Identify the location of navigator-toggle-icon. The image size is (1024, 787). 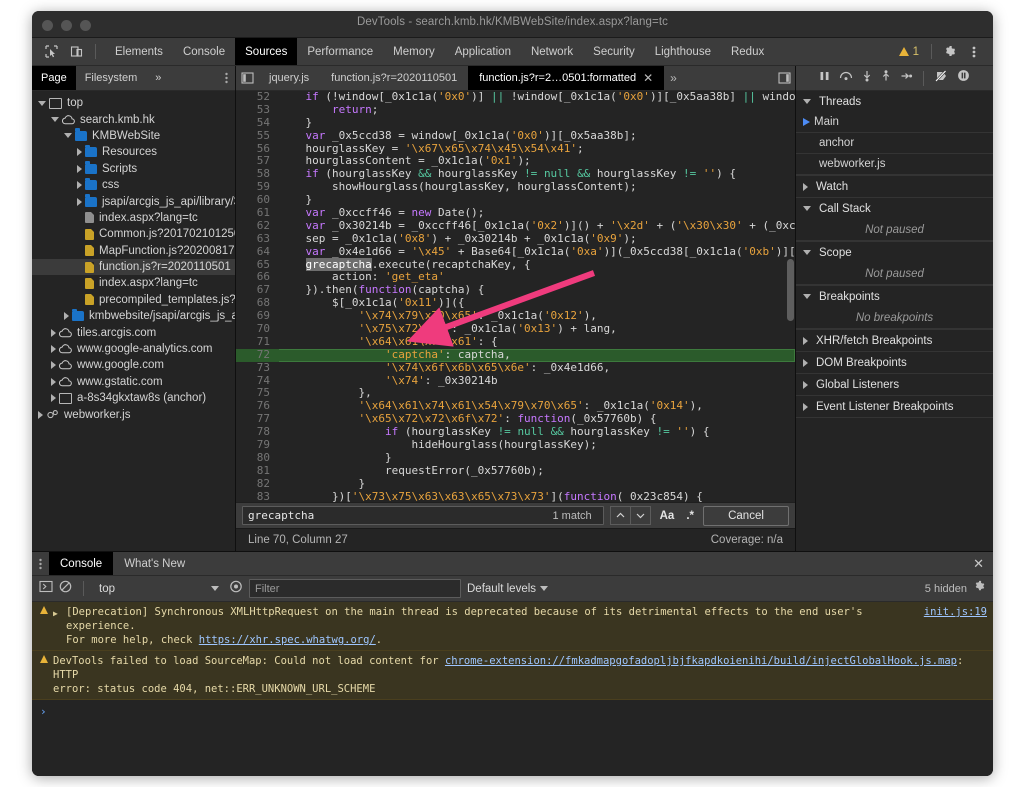
(247, 78).